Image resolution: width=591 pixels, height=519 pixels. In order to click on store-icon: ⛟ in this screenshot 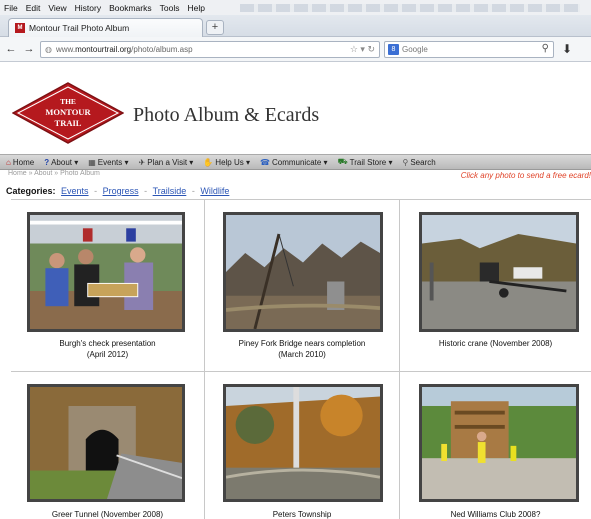, I will do `click(342, 161)`.